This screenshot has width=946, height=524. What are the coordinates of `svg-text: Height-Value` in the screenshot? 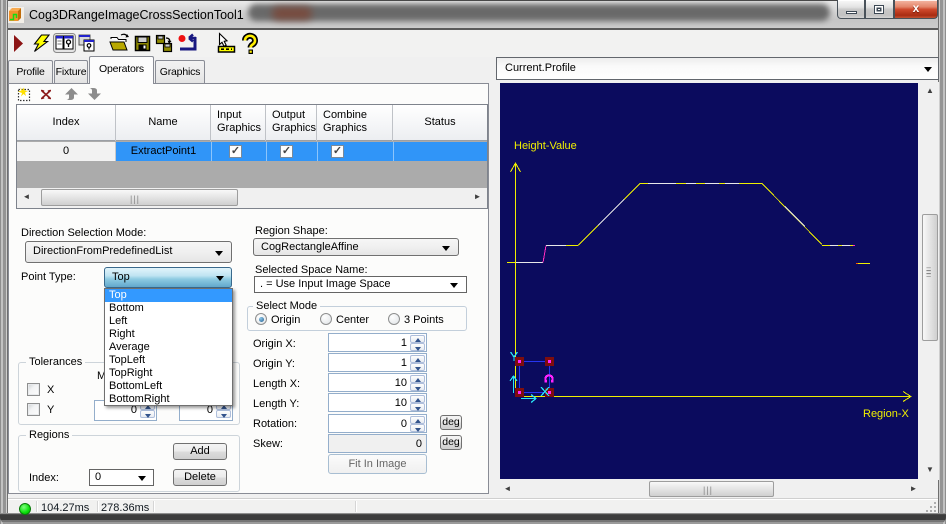 It's located at (545, 146).